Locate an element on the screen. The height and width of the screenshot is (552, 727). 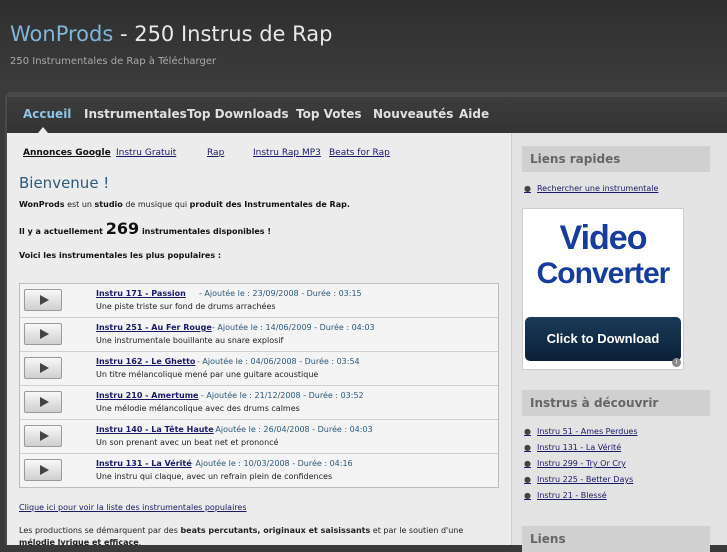
ad-info-icon: i is located at coordinates (676, 362).